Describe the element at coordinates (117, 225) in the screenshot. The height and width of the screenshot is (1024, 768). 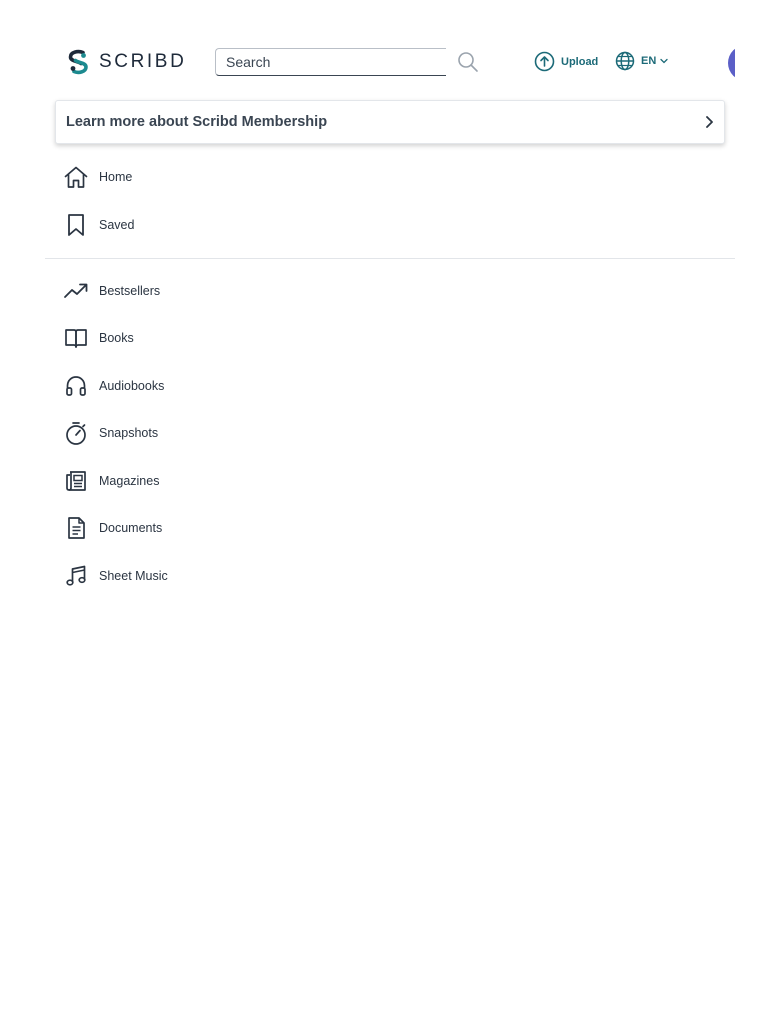
I see `nav-item-label: Saved` at that location.